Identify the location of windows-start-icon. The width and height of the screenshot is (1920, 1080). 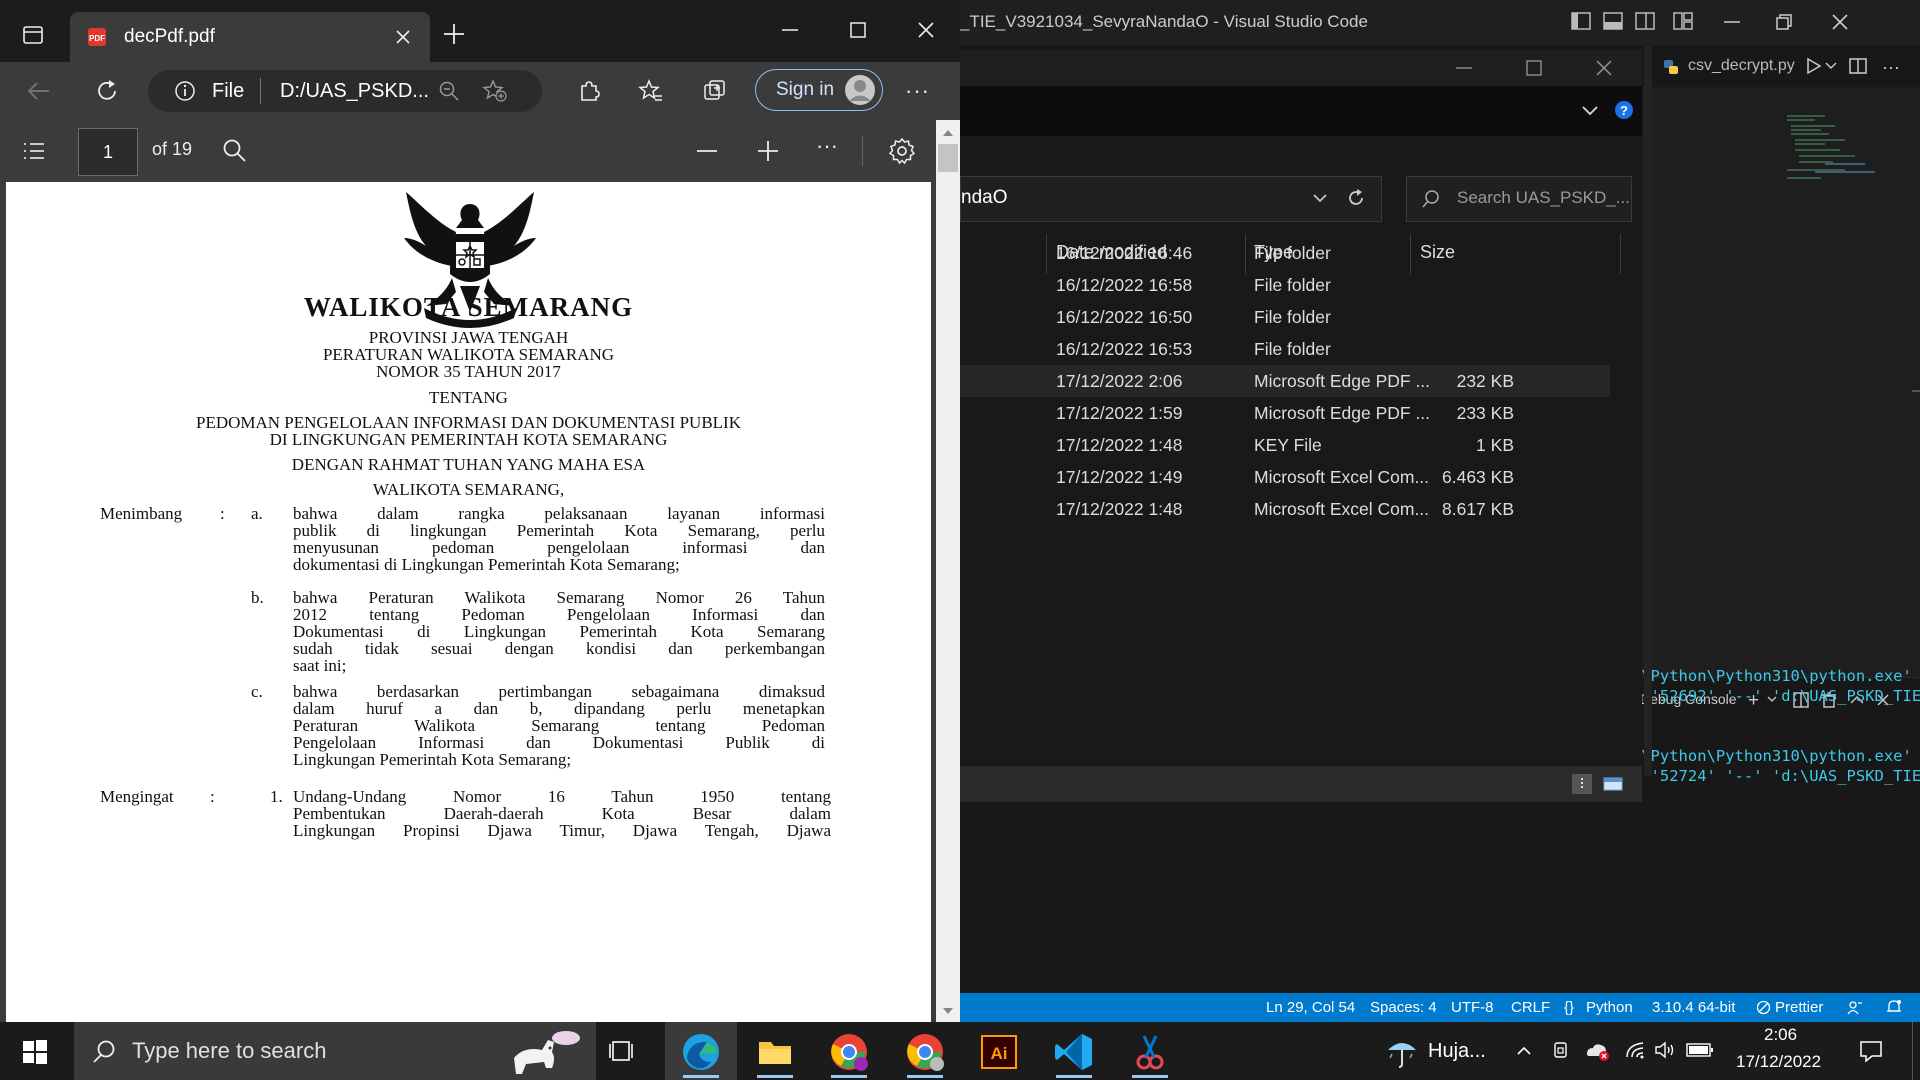
(35, 1052).